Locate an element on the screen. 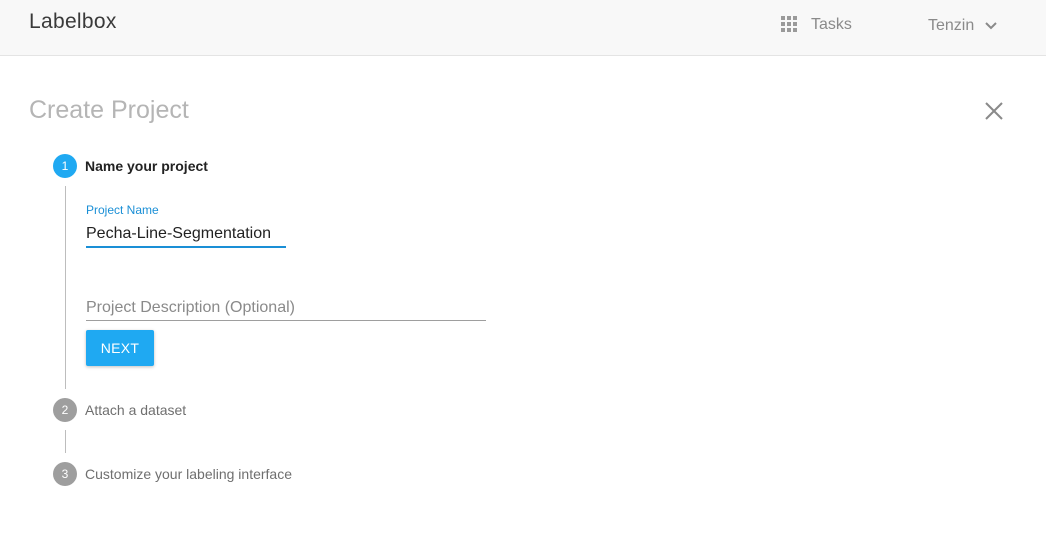  step-number-3: 3 is located at coordinates (65, 474).